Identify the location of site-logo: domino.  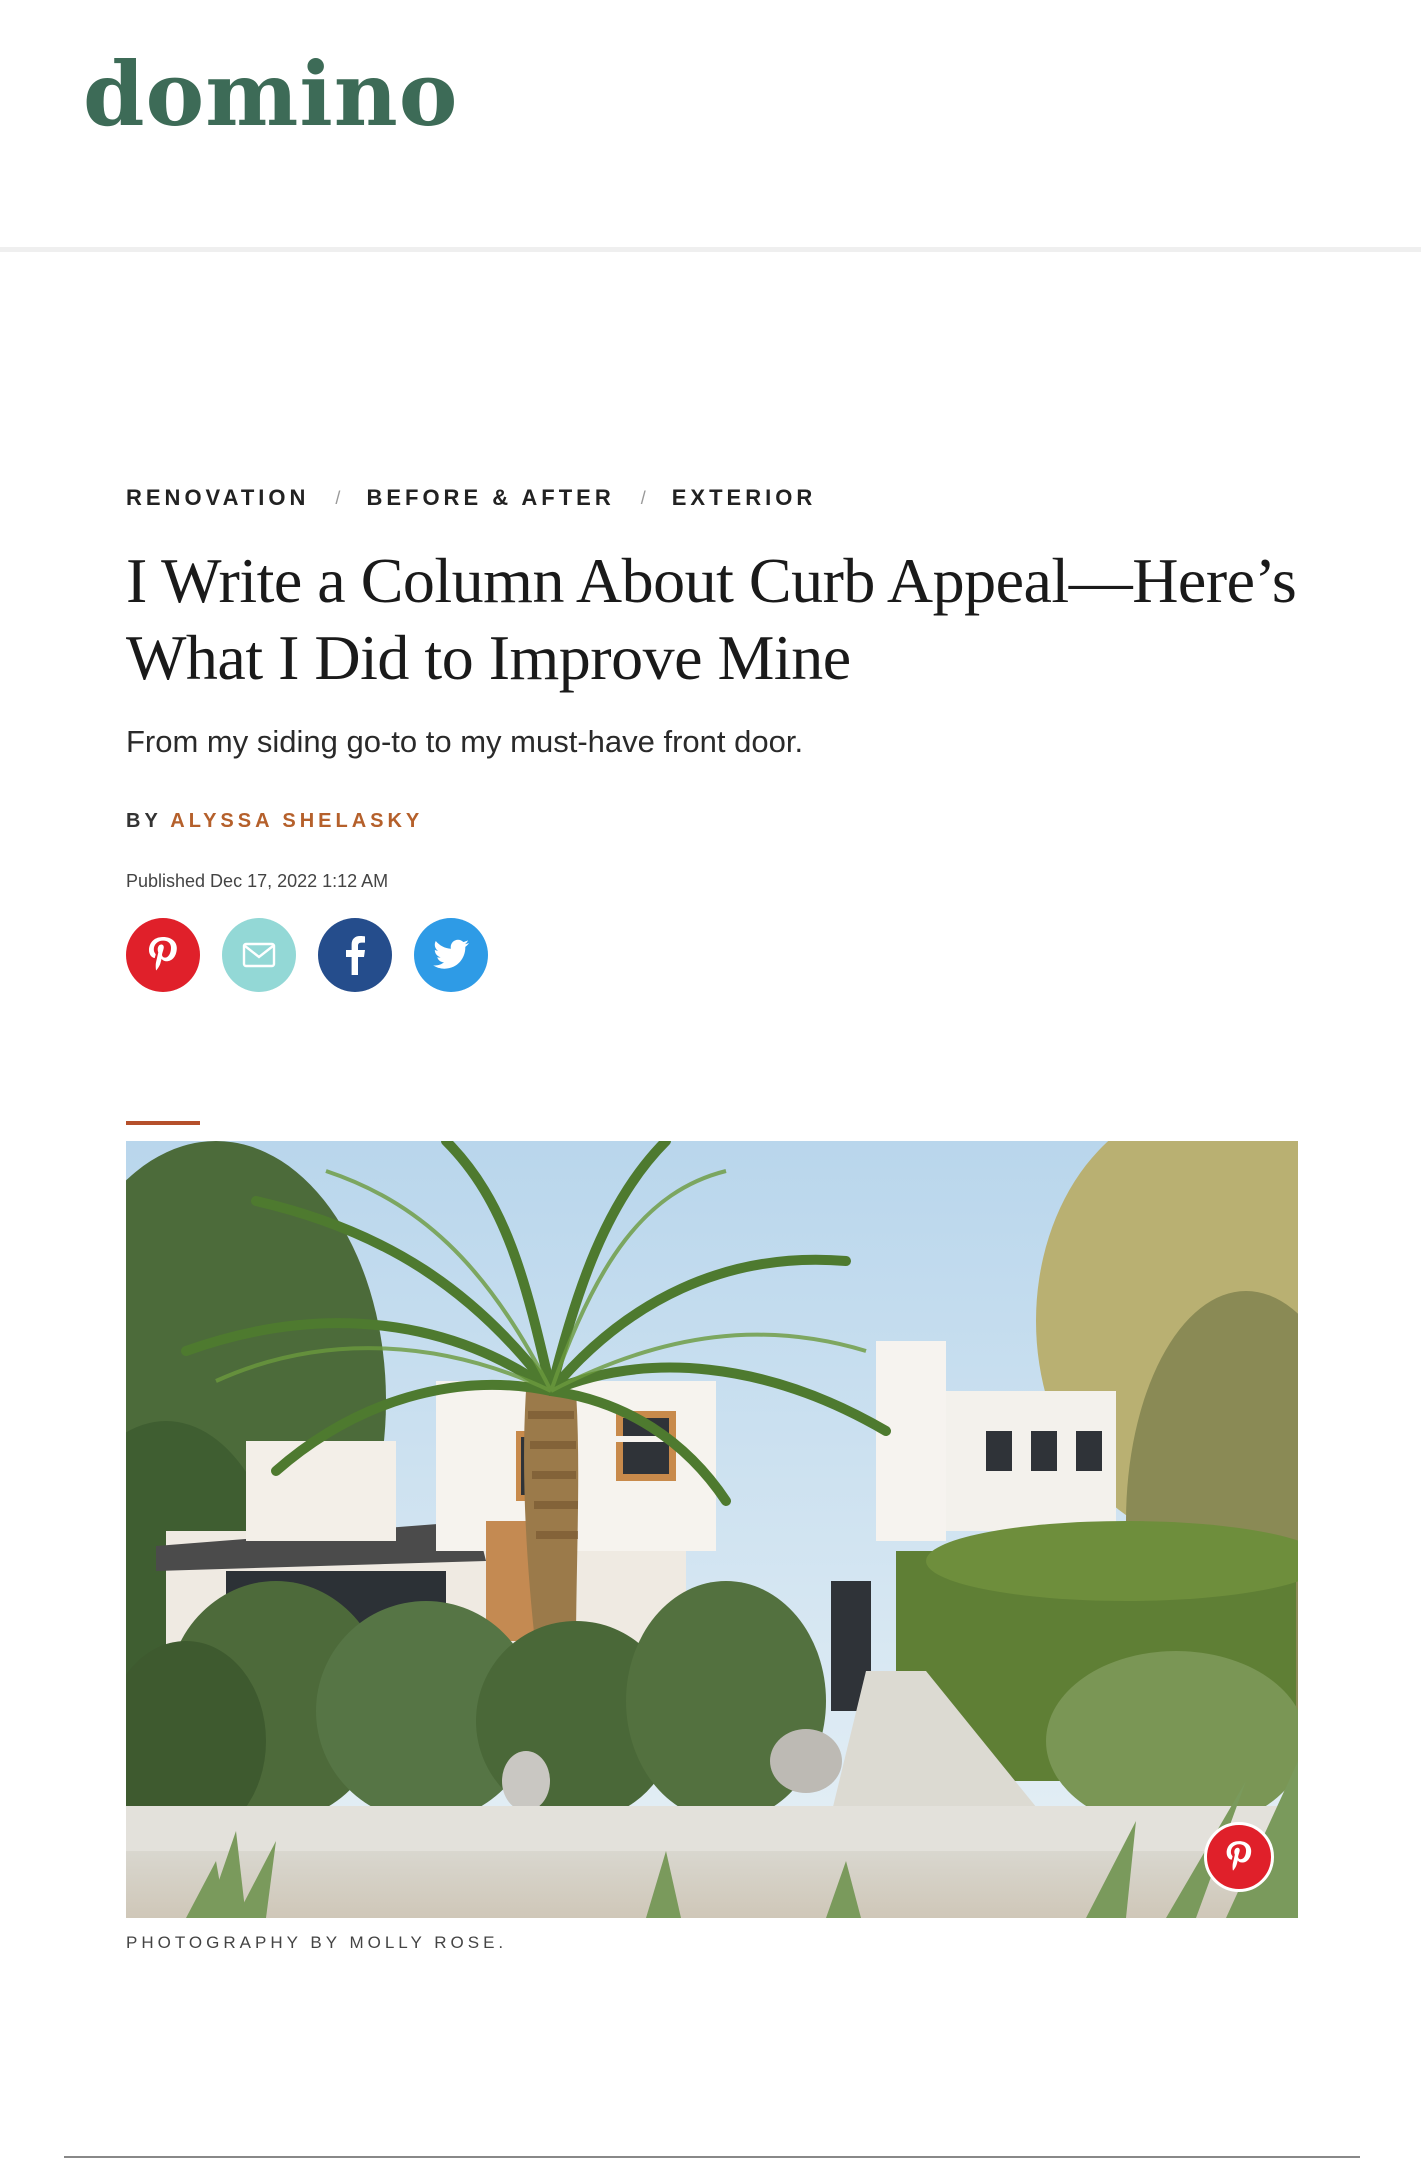
(270, 94).